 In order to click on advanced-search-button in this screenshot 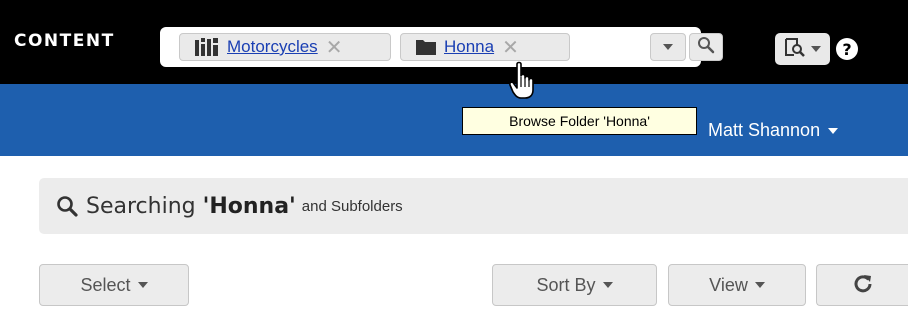, I will do `click(802, 49)`.